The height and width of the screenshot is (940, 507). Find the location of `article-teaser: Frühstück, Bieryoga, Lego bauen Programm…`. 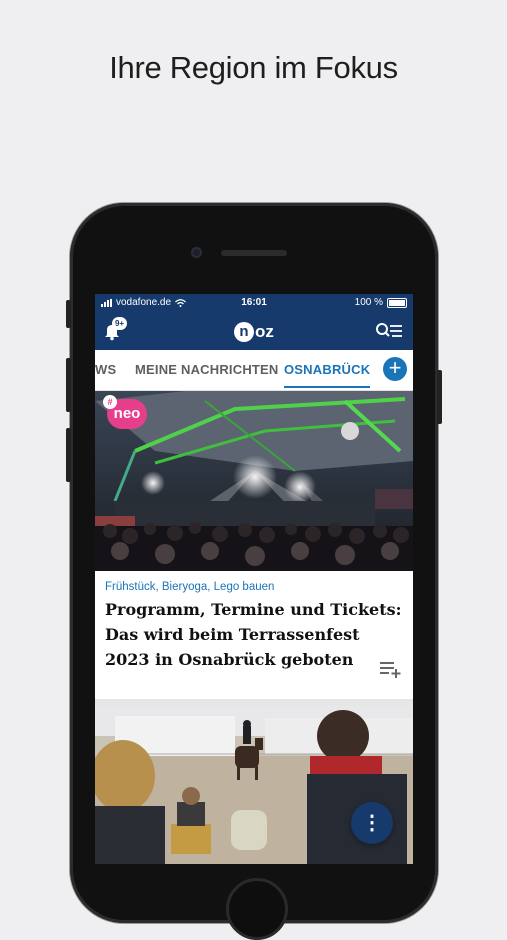

article-teaser: Frühstück, Bieryoga, Lego bauen Programm… is located at coordinates (254, 635).